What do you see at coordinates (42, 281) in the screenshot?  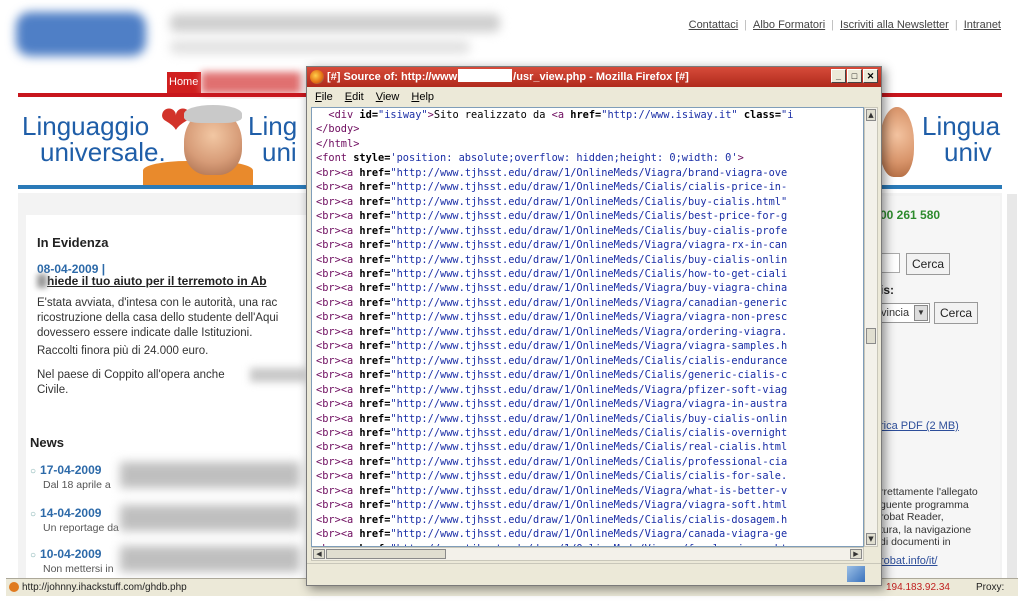 I see `headline-redacted` at bounding box center [42, 281].